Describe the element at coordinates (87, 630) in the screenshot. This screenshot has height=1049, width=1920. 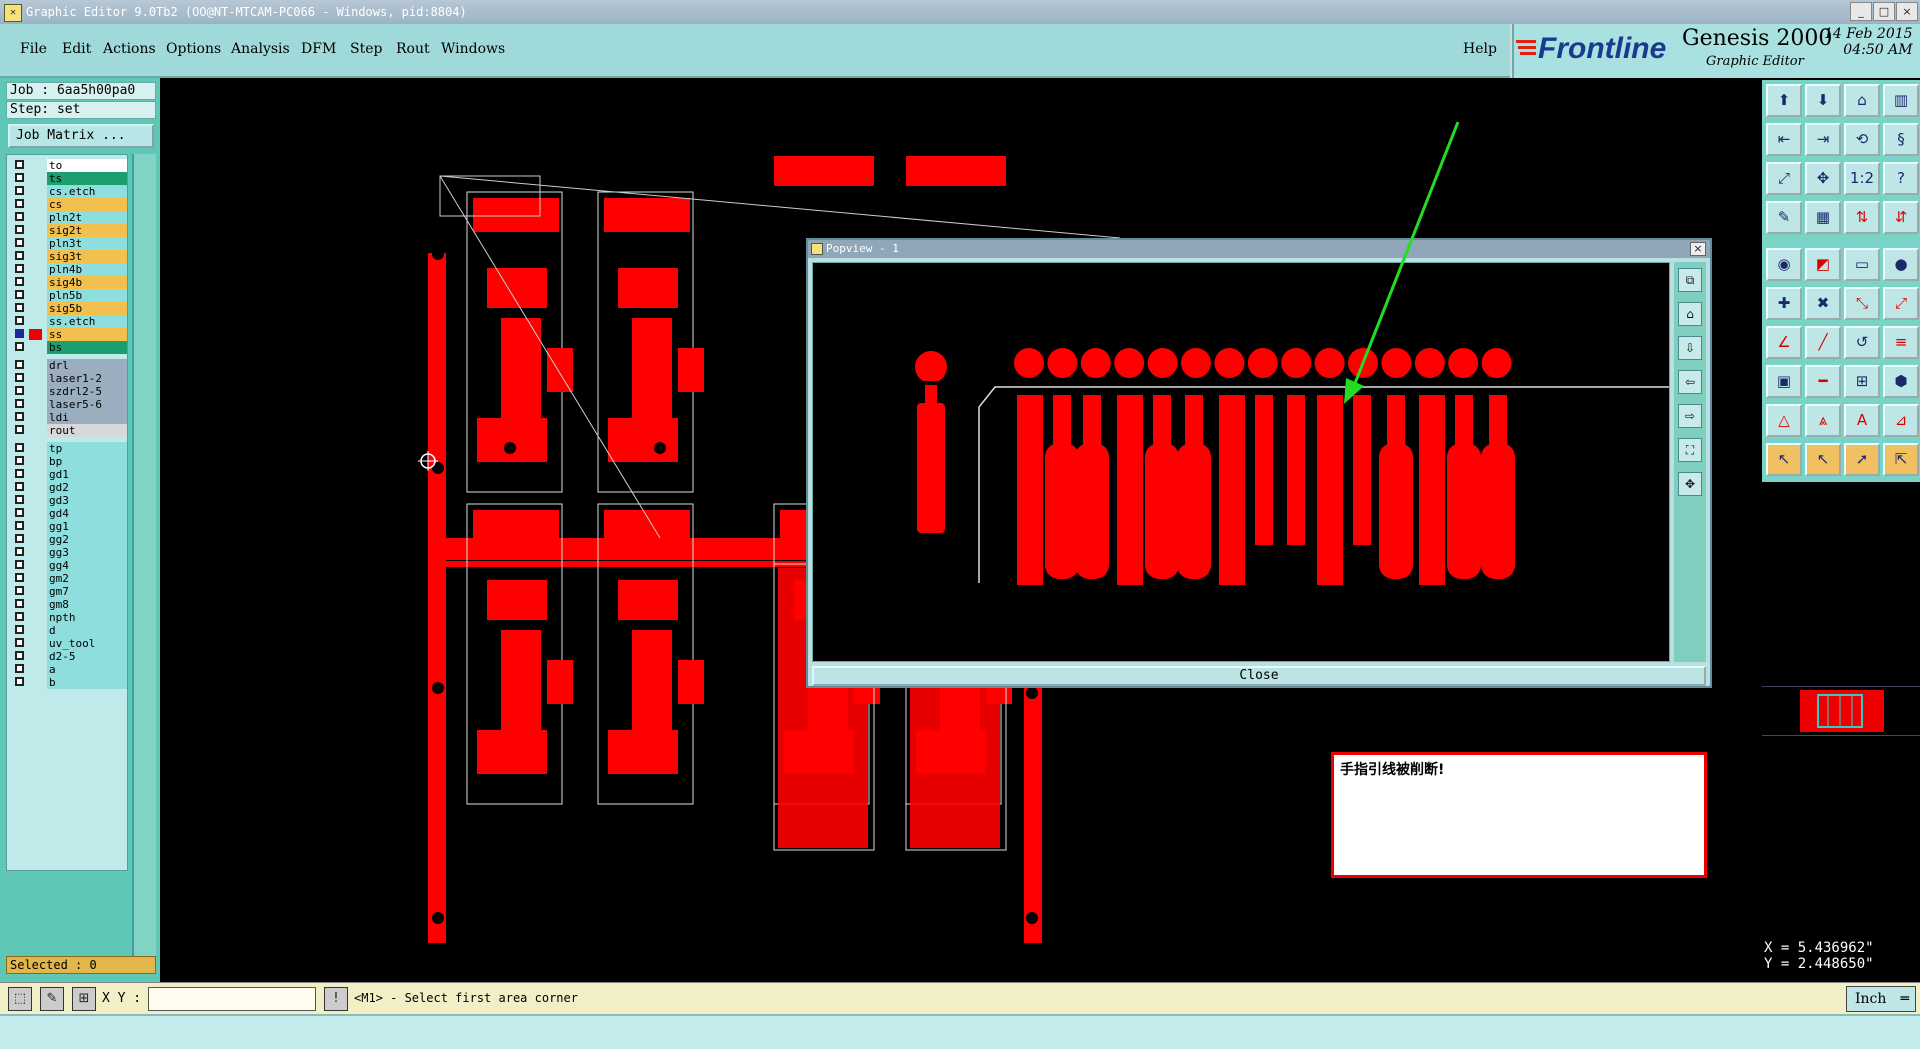
I see `layer-name: d` at that location.